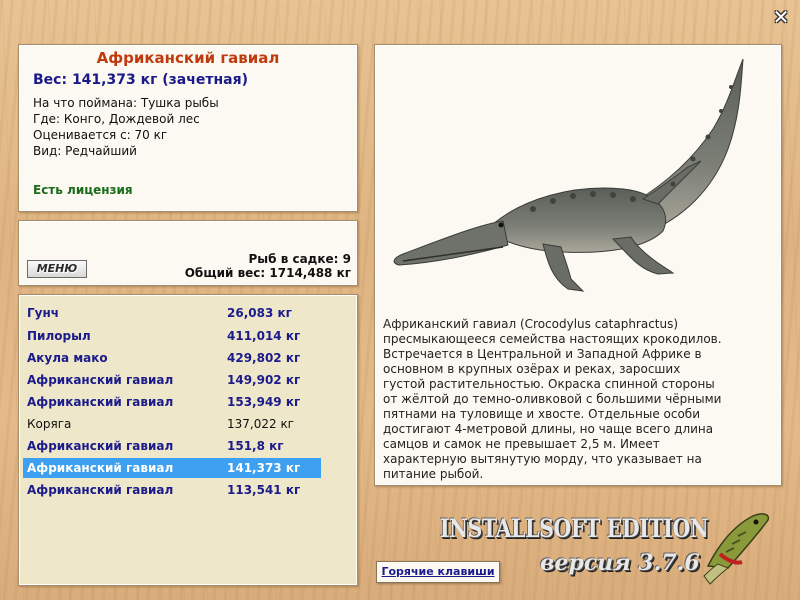 This screenshot has height=600, width=800. Describe the element at coordinates (188, 58) in the screenshot. I see `fish-title: Африканский гавиал` at that location.